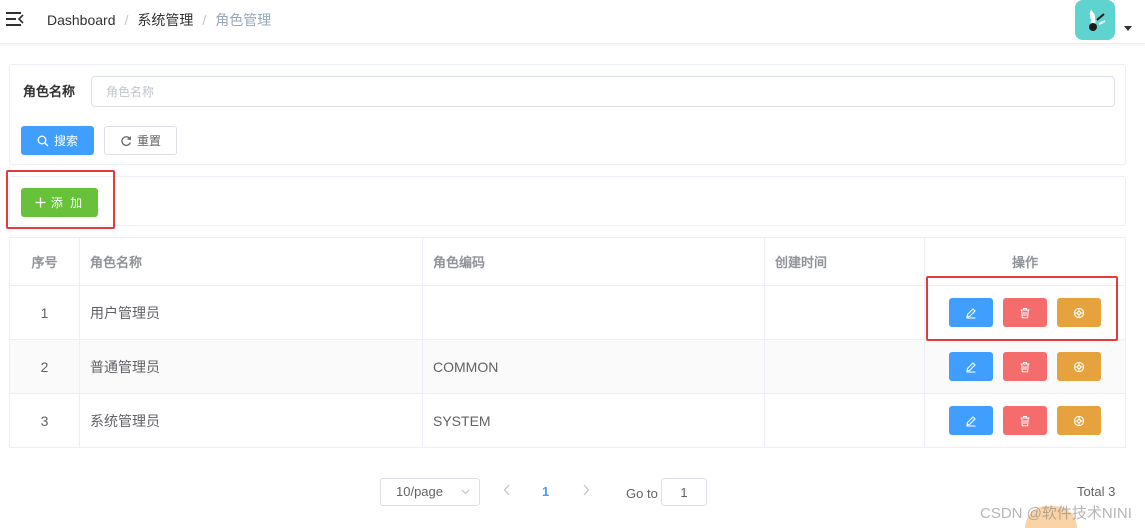  Describe the element at coordinates (603, 91) in the screenshot. I see `role-name-input` at that location.